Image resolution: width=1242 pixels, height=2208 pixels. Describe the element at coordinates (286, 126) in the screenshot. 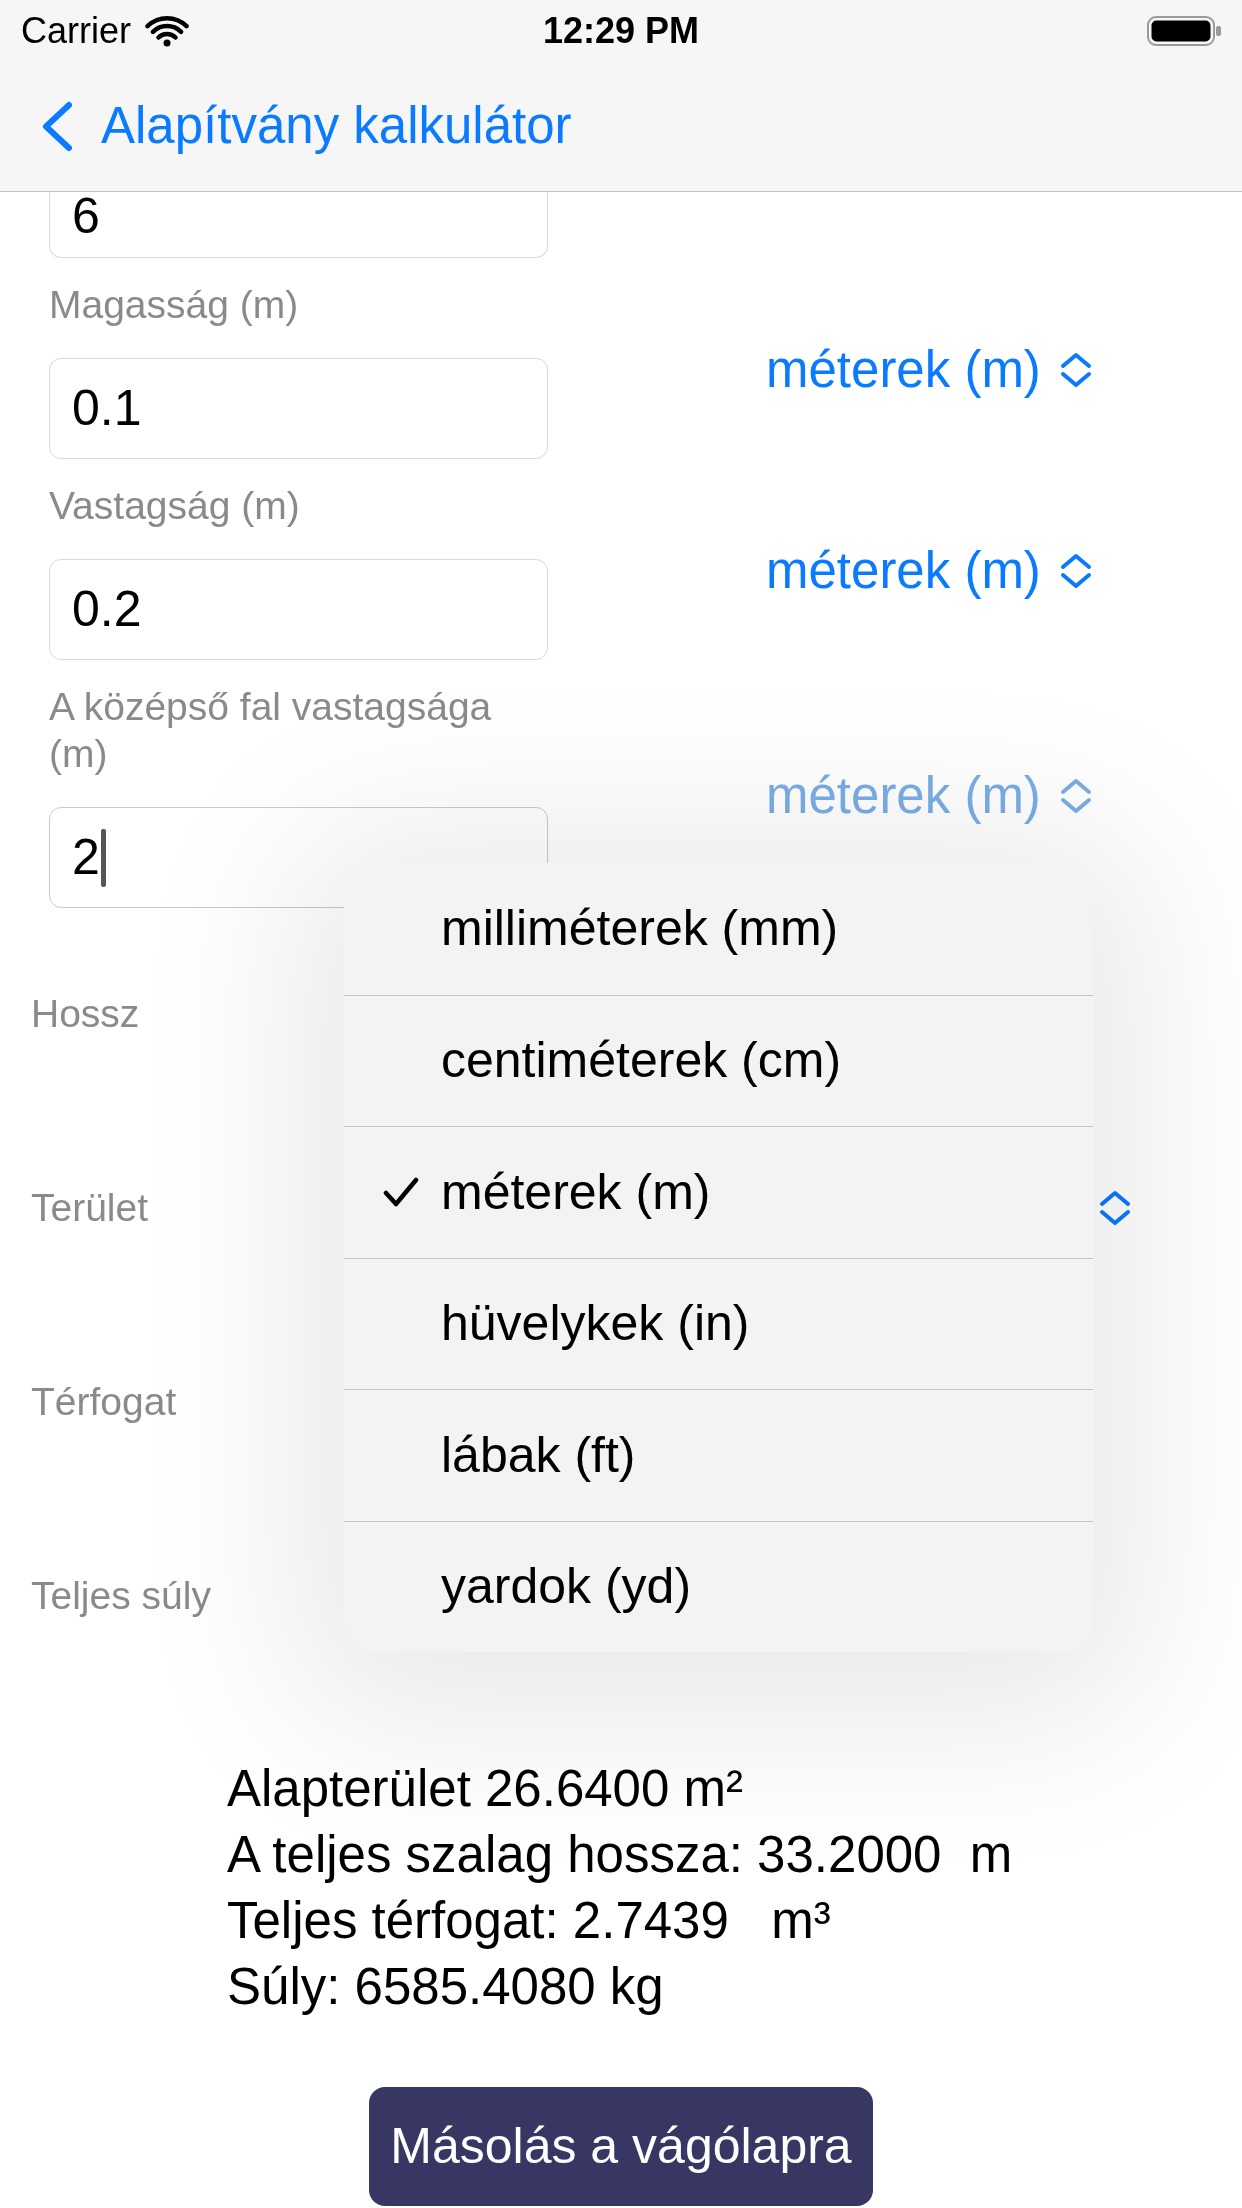

I see `back-button: Alapítvány kalkulátor` at that location.